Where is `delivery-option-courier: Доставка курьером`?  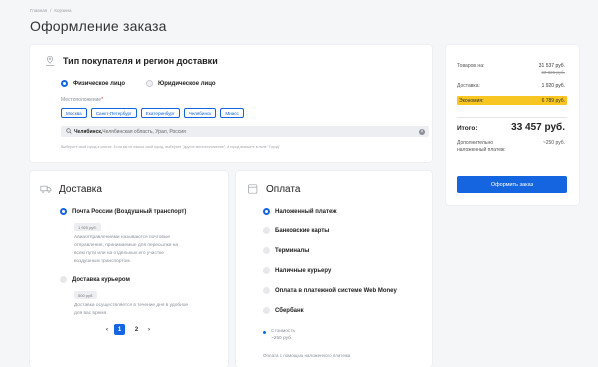
delivery-option-courier: Доставка курьером is located at coordinates (95, 279).